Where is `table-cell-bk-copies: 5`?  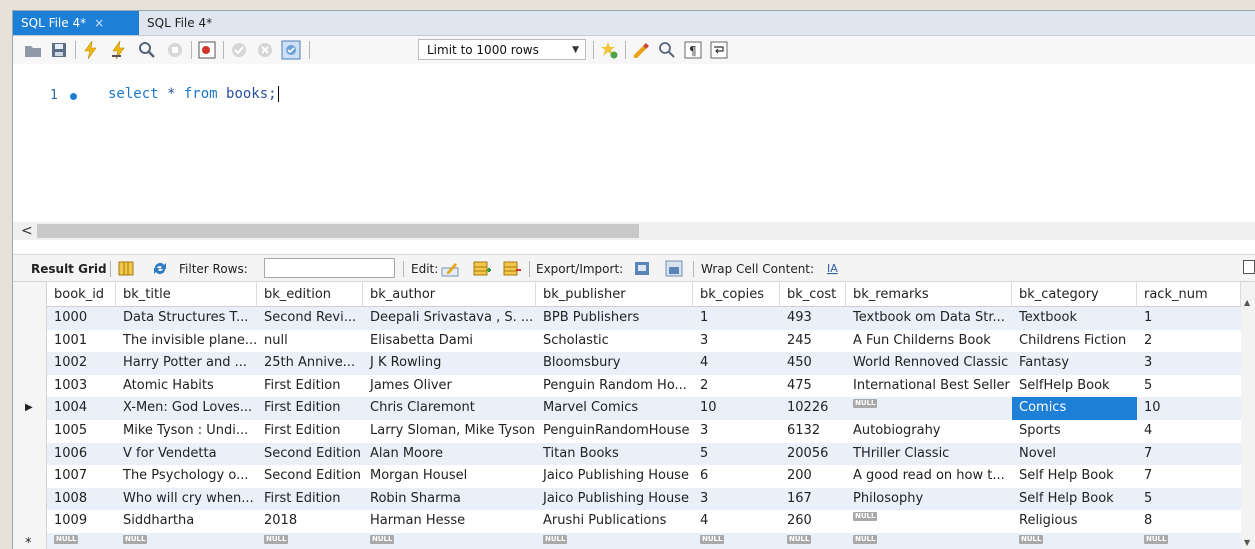 table-cell-bk-copies: 5 is located at coordinates (736, 454).